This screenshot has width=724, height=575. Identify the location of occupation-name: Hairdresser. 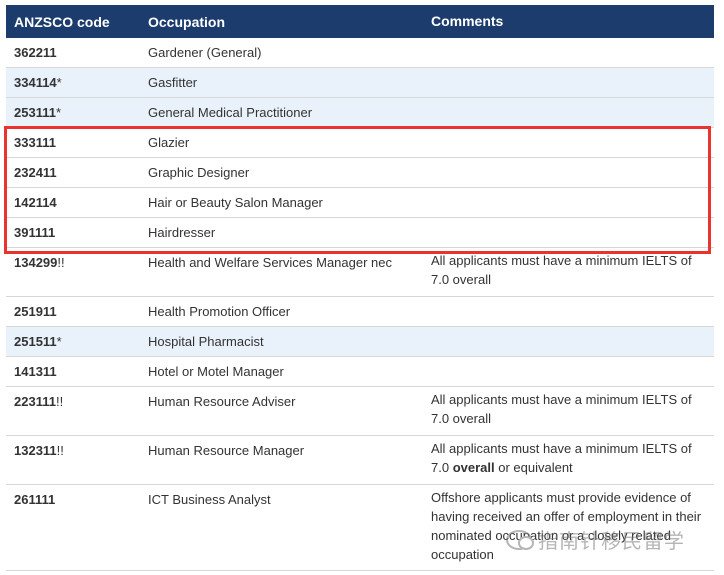
(182, 232).